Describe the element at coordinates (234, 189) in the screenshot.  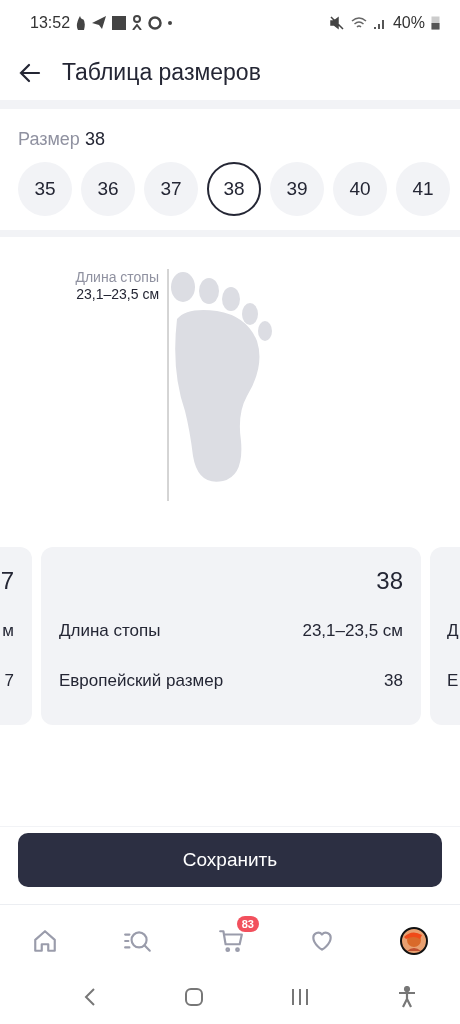
I see `size-option: 38` at that location.